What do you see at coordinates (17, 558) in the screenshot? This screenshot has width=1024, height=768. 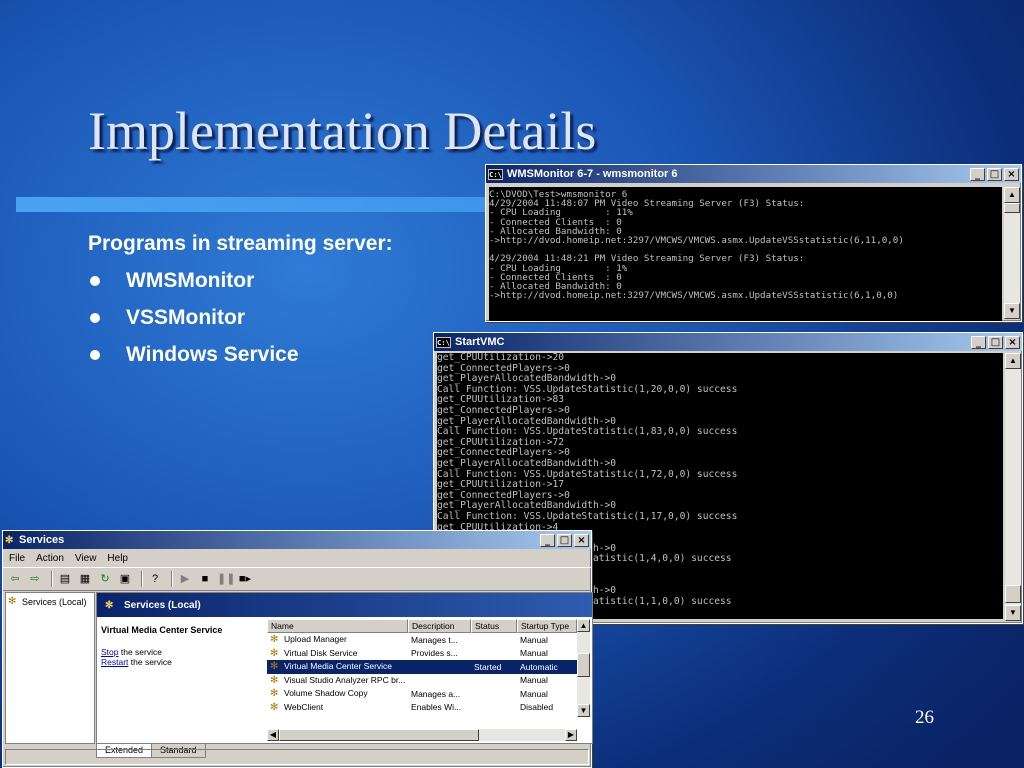 I see `menu-file: File` at bounding box center [17, 558].